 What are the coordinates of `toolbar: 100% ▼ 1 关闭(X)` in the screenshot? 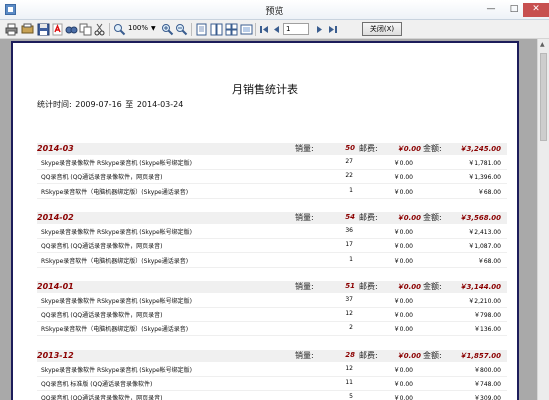 It's located at (274, 29).